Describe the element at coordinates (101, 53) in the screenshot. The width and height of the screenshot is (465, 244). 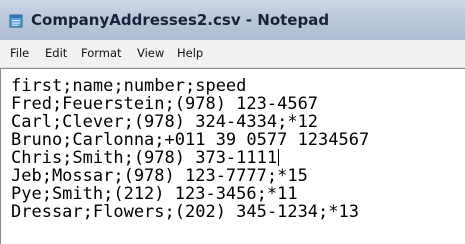
I see `menu-format: Format` at that location.